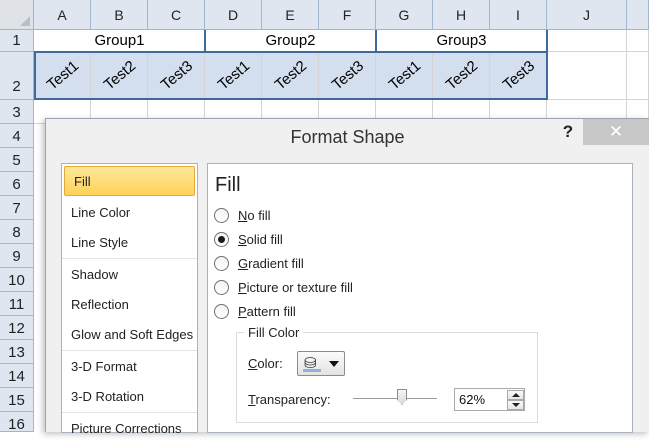  I want to click on row-header-13: 13, so click(17, 352).